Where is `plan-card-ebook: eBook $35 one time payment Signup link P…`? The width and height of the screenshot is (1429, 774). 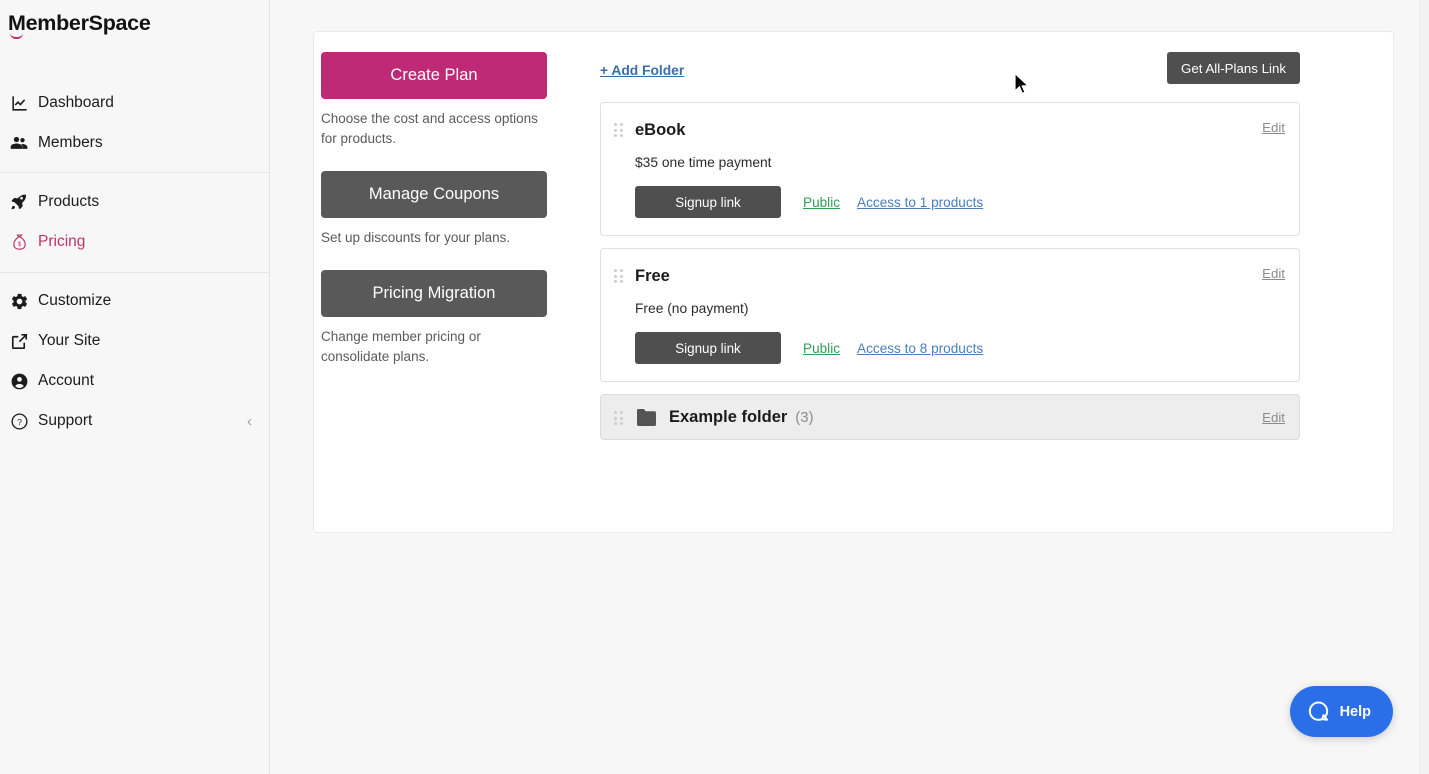
plan-card-ebook: eBook $35 one time payment Signup link P… is located at coordinates (950, 169).